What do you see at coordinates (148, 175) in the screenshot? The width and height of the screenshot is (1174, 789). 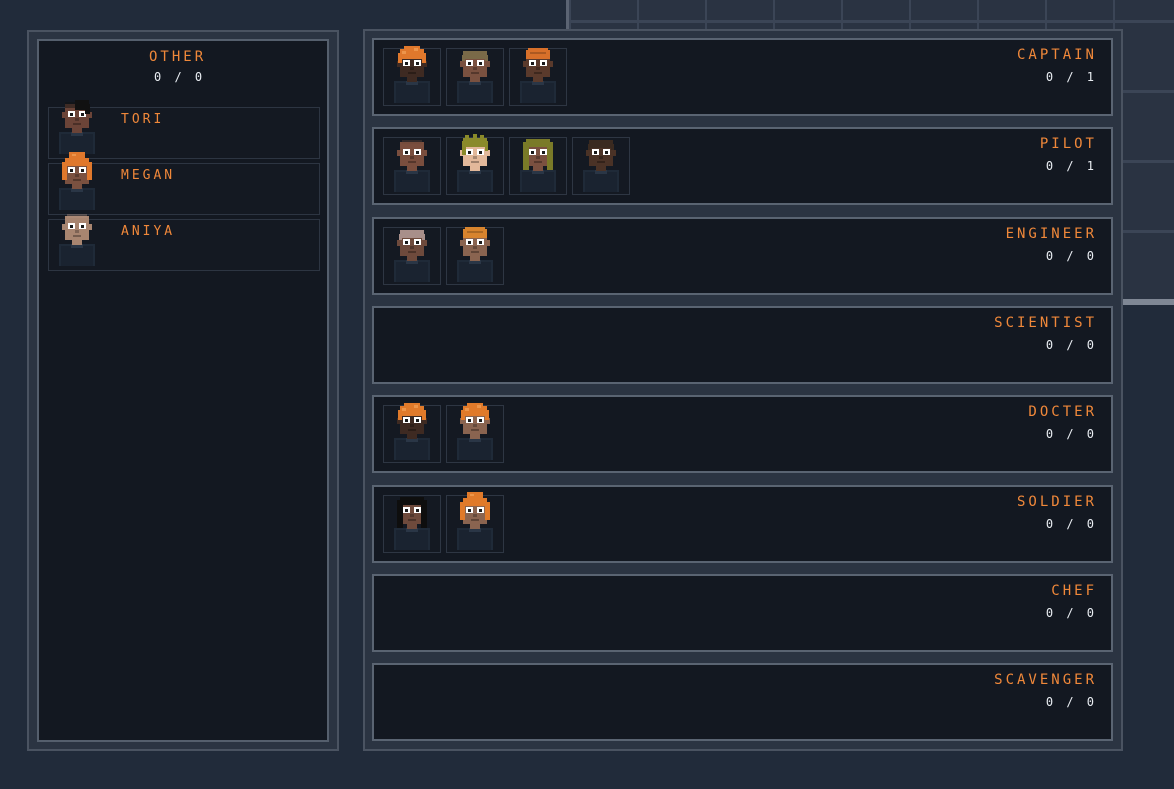 I see `crew-name: MEGAN` at bounding box center [148, 175].